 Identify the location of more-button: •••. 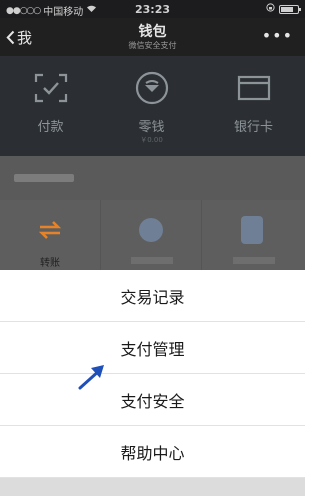
(277, 35).